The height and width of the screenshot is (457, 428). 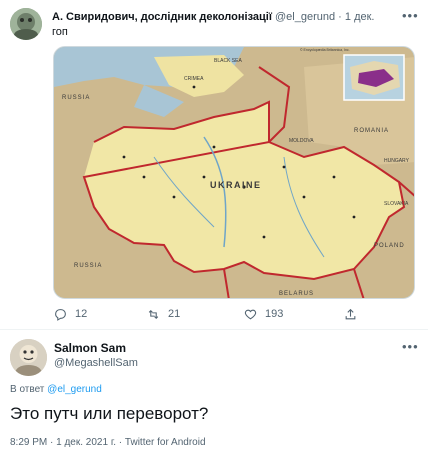 I want to click on tweet-text: гоп, so click(x=60, y=32).